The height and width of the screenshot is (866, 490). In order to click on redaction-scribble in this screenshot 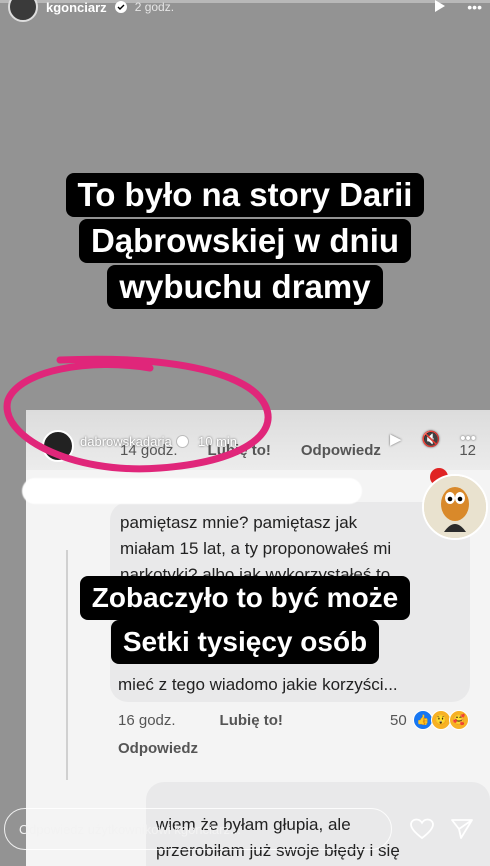, I will do `click(192, 491)`.